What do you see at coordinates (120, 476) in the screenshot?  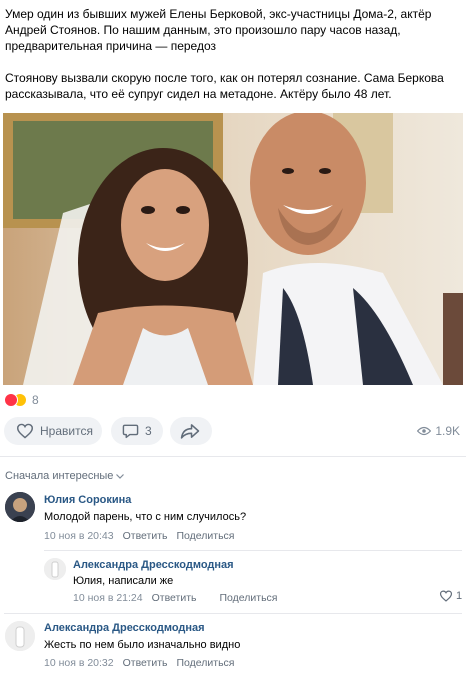 I see `chevron-down-icon` at bounding box center [120, 476].